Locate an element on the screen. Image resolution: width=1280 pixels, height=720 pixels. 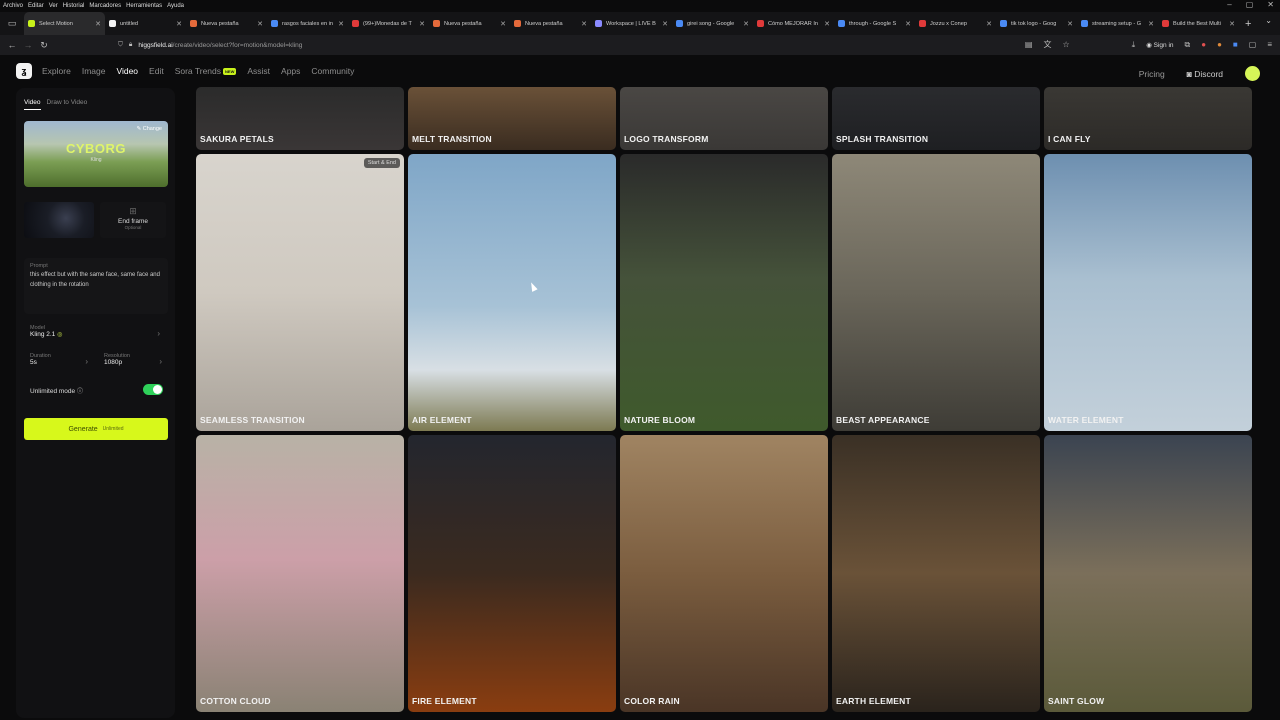
os-menu-item: Marcadores is located at coordinates (105, 6).